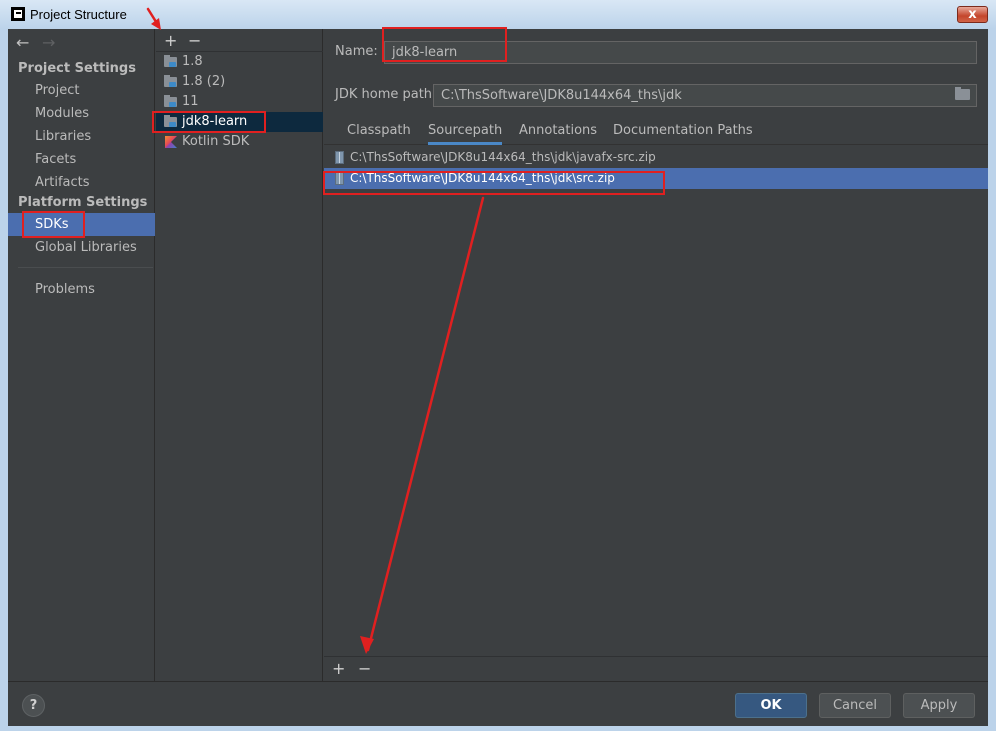 This screenshot has height=731, width=996. What do you see at coordinates (444, 44) in the screenshot?
I see `annotation-box-name-field` at bounding box center [444, 44].